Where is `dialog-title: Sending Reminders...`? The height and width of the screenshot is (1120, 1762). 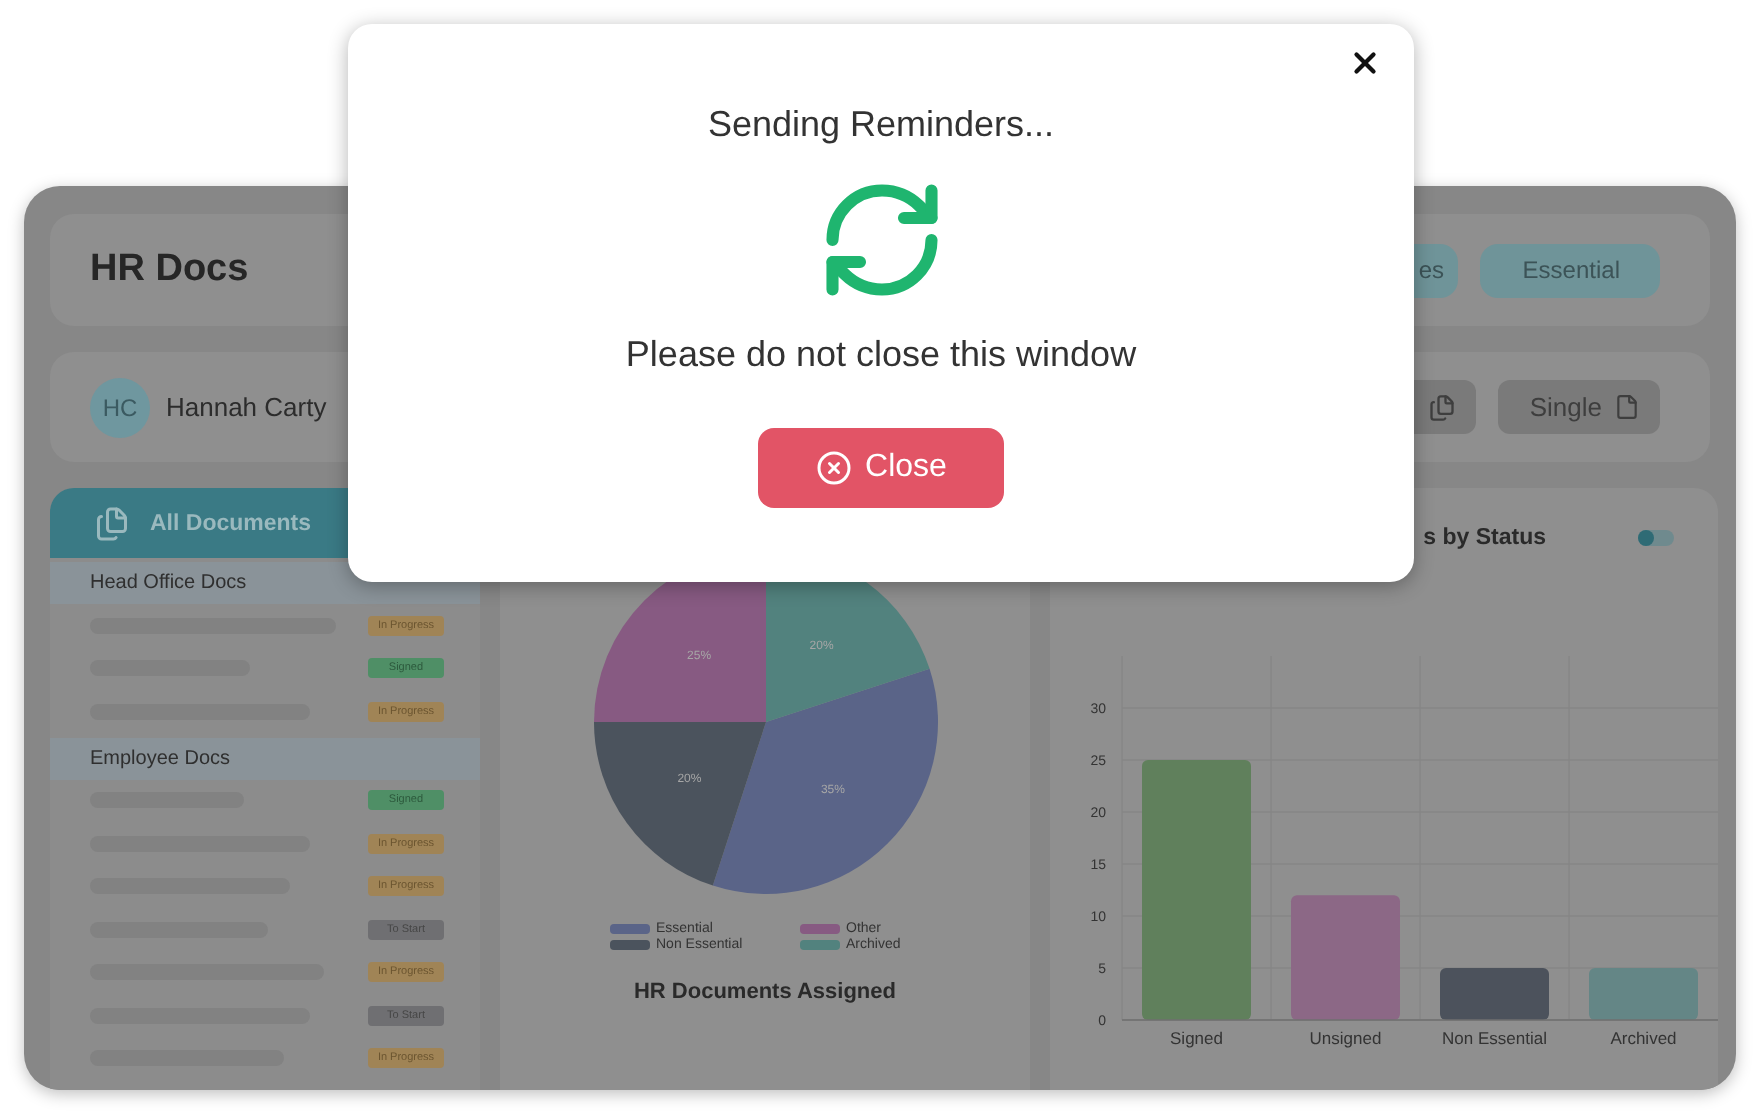
dialog-title: Sending Reminders... is located at coordinates (881, 125).